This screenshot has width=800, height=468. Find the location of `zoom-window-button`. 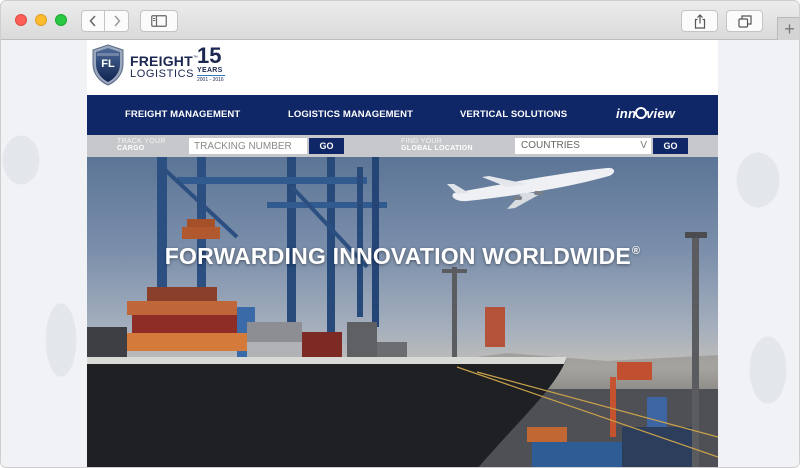

zoom-window-button is located at coordinates (61, 20).